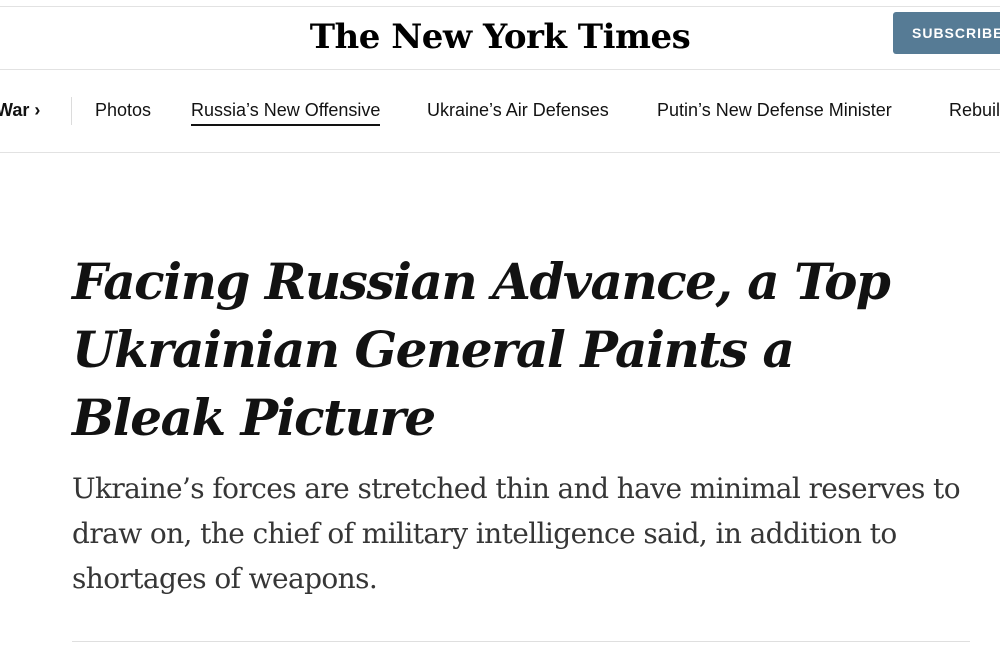 This screenshot has width=1000, height=645. I want to click on subscribe-button: SUBSCRIBE, so click(946, 33).